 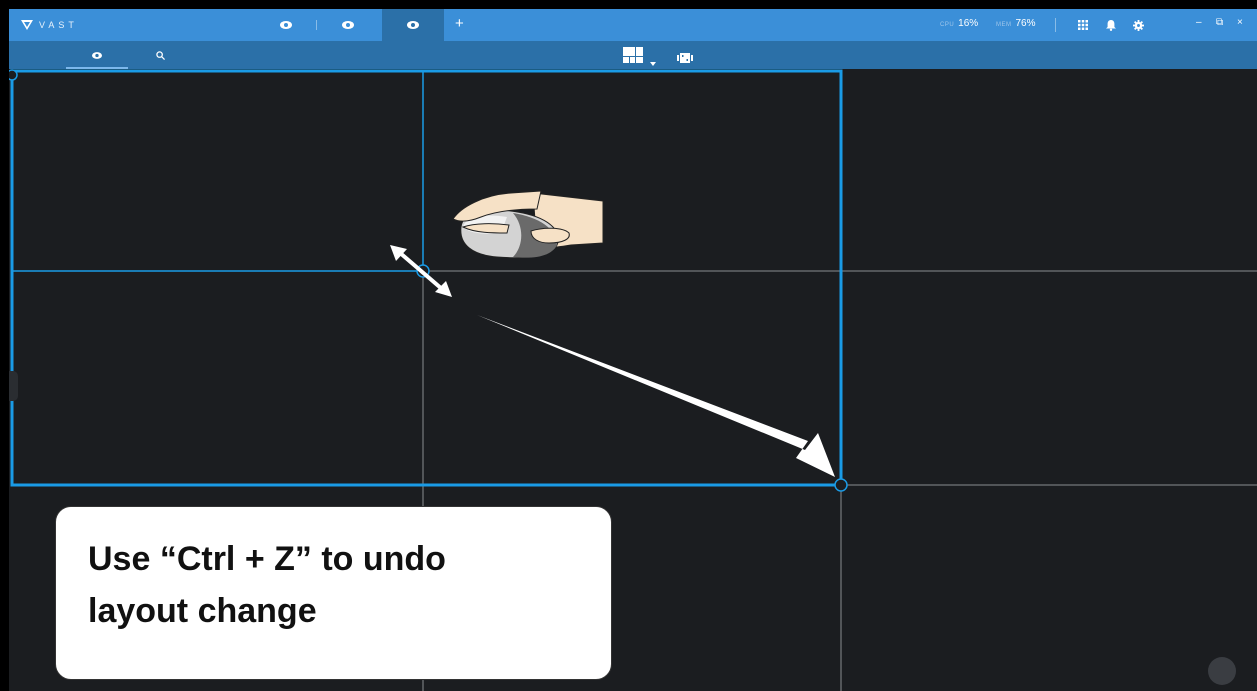 What do you see at coordinates (316, 25) in the screenshot?
I see `tab-divider` at bounding box center [316, 25].